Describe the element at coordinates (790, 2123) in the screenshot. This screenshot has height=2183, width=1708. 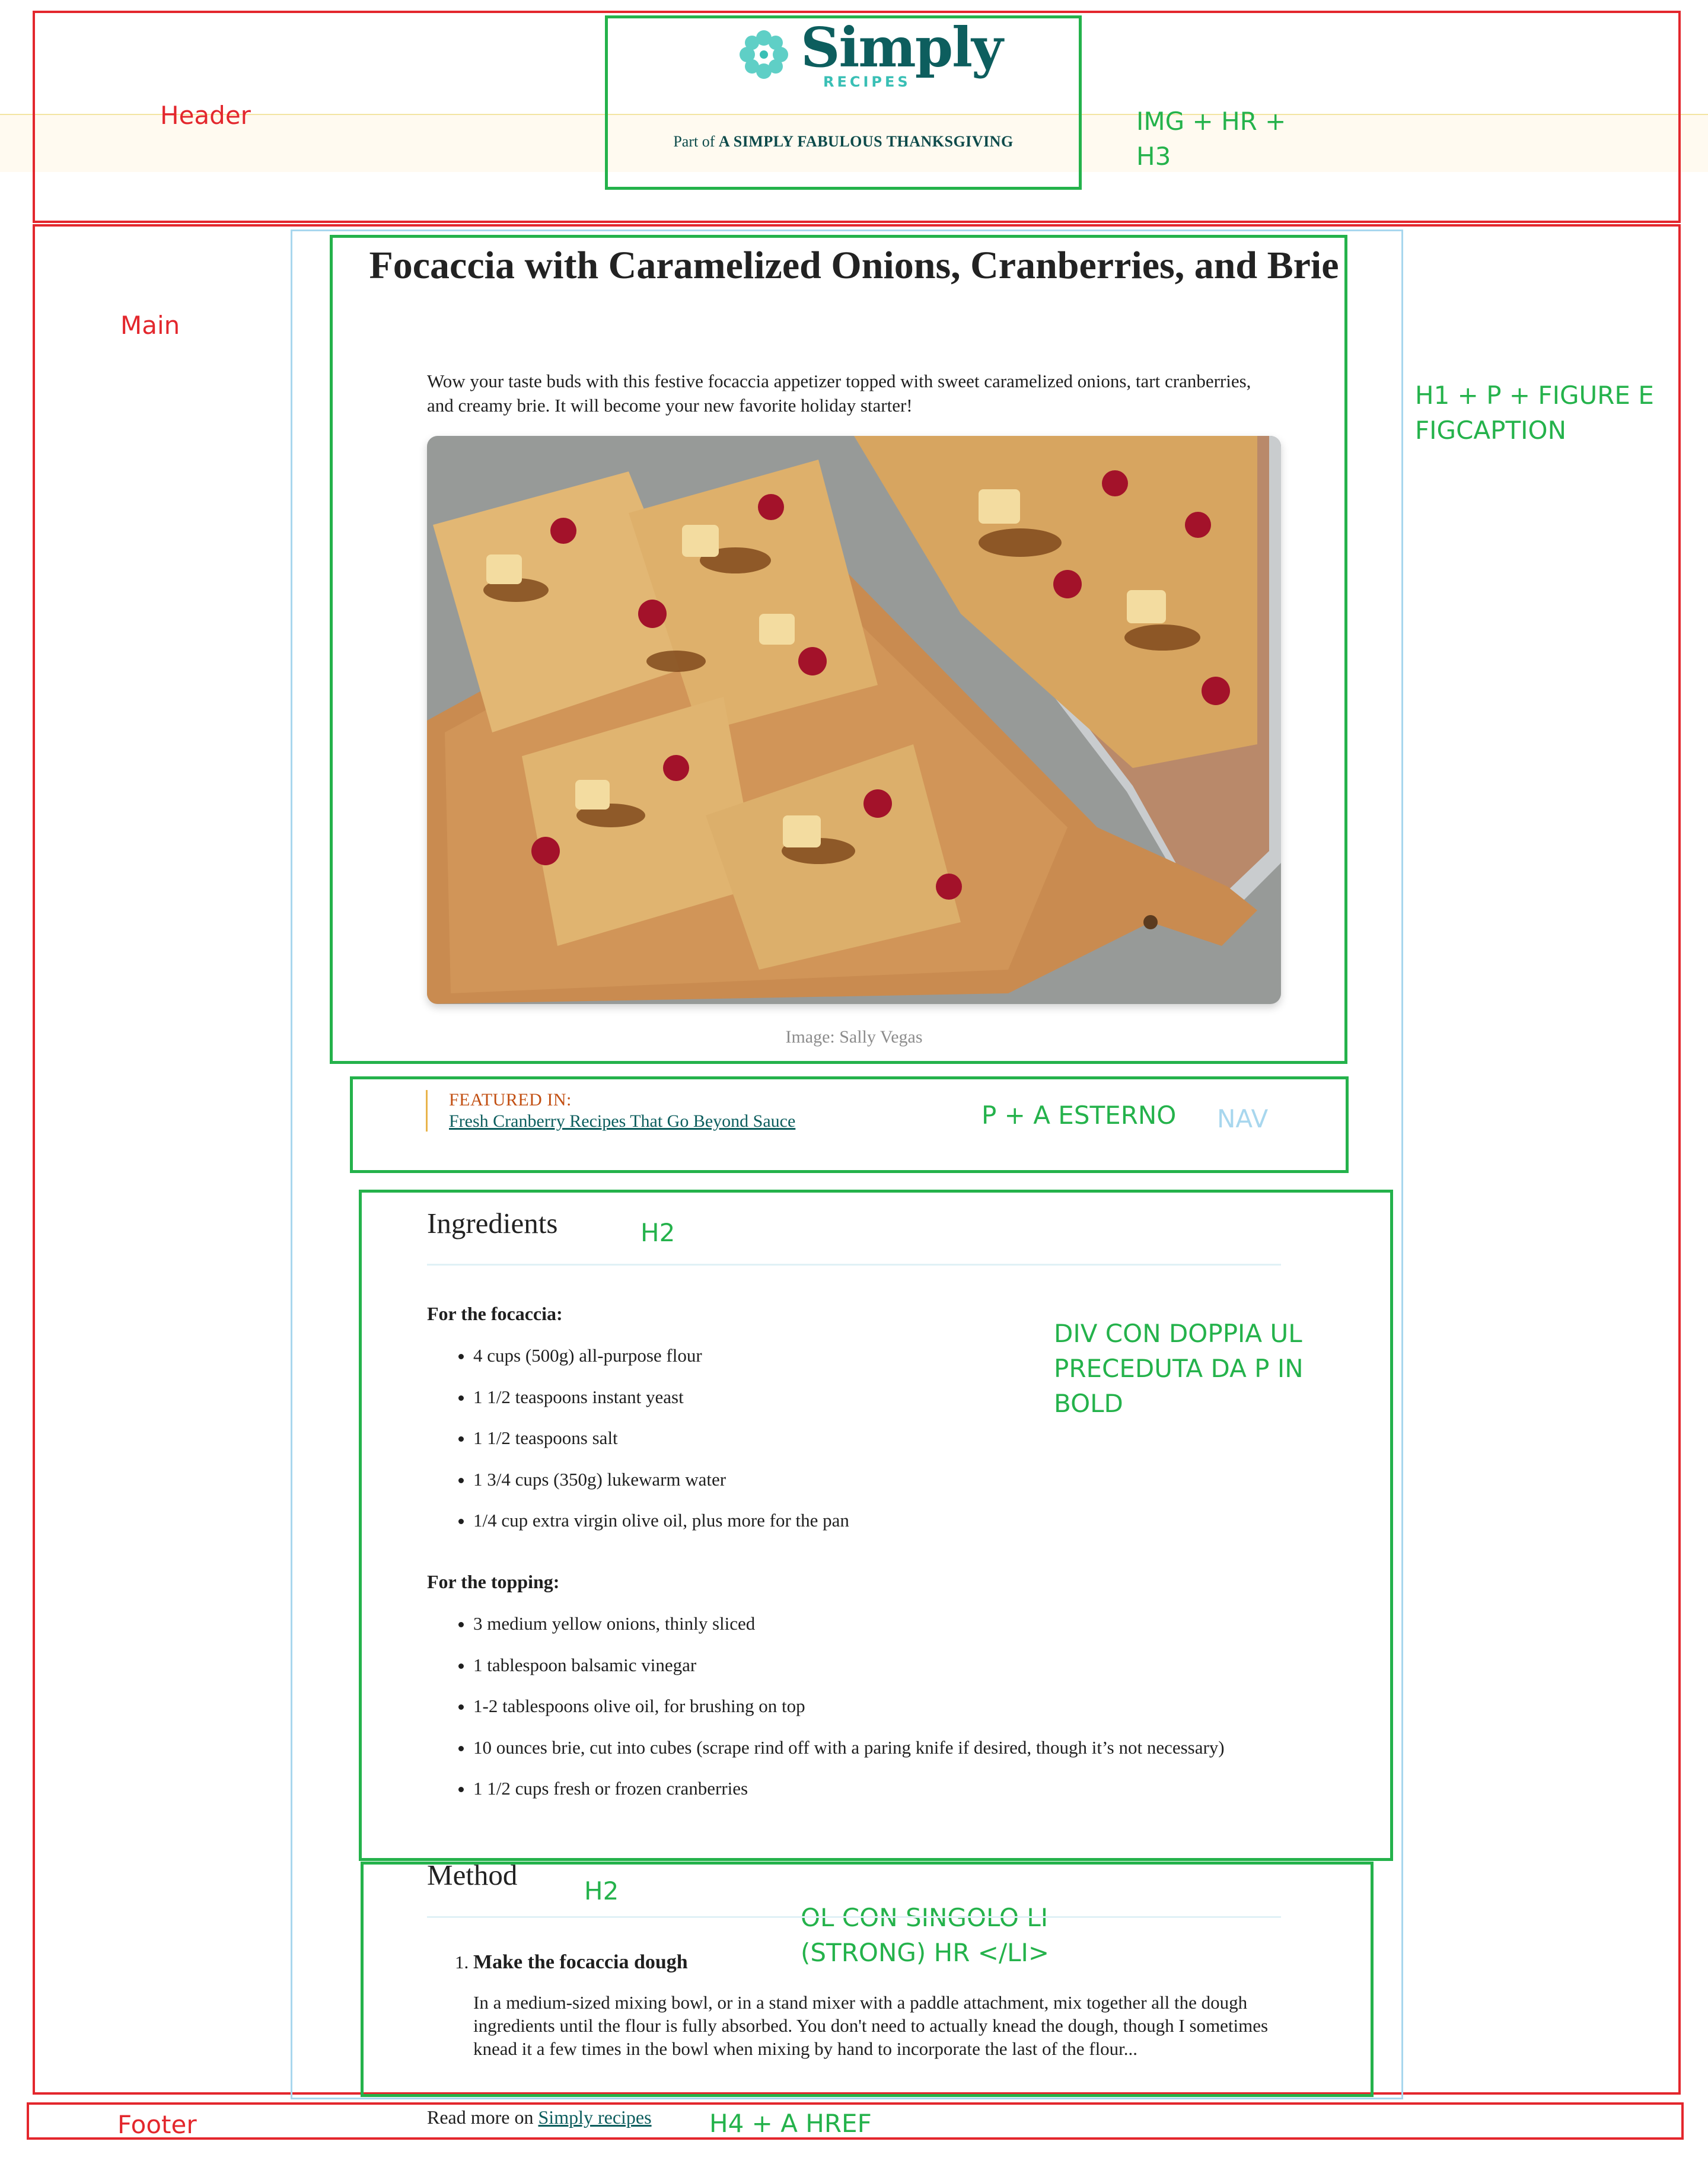
I see `footer-note-annotation: H4 + A HREF` at that location.